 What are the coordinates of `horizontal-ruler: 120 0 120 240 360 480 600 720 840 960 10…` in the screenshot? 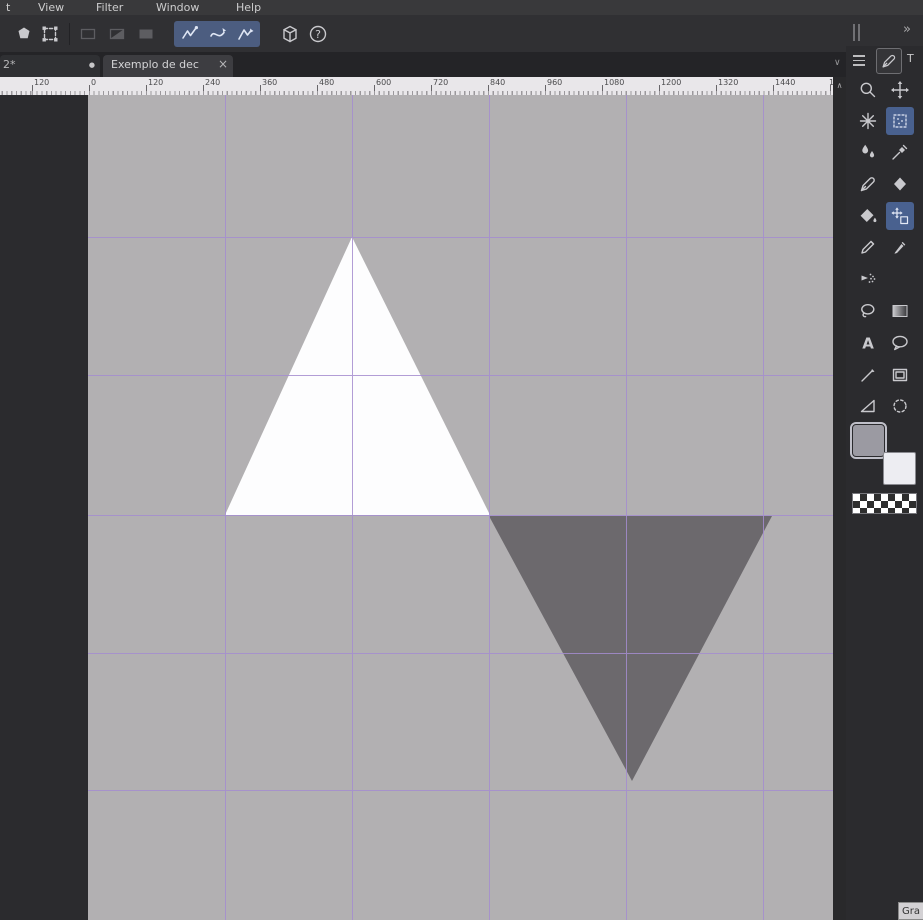 It's located at (417, 86).